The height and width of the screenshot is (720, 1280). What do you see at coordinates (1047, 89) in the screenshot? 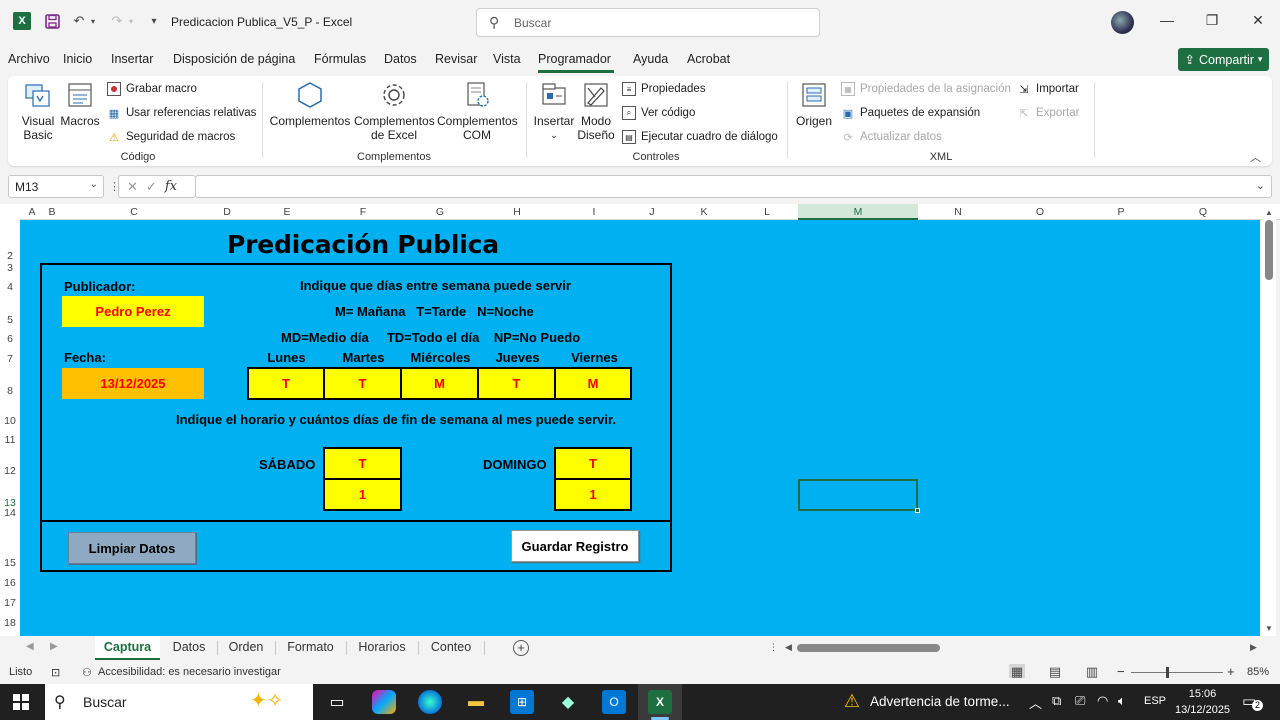
I see `importar-button: ⇲ Importar` at bounding box center [1047, 89].